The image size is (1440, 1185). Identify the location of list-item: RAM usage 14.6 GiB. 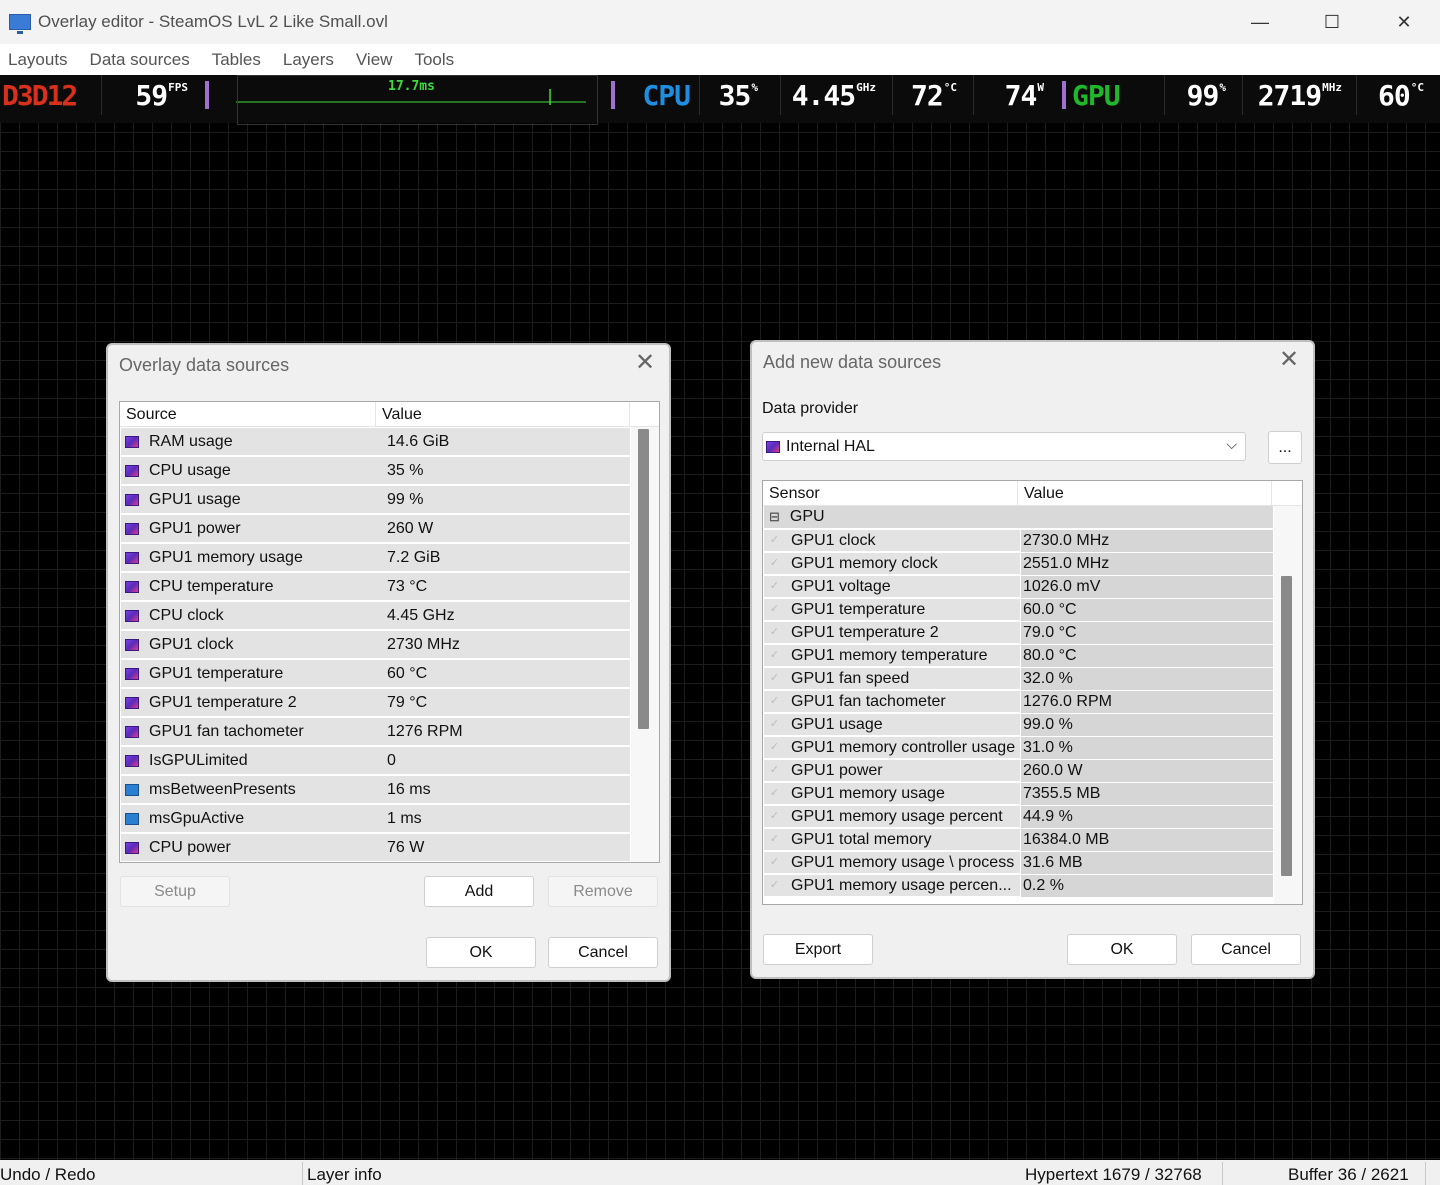
(375, 442).